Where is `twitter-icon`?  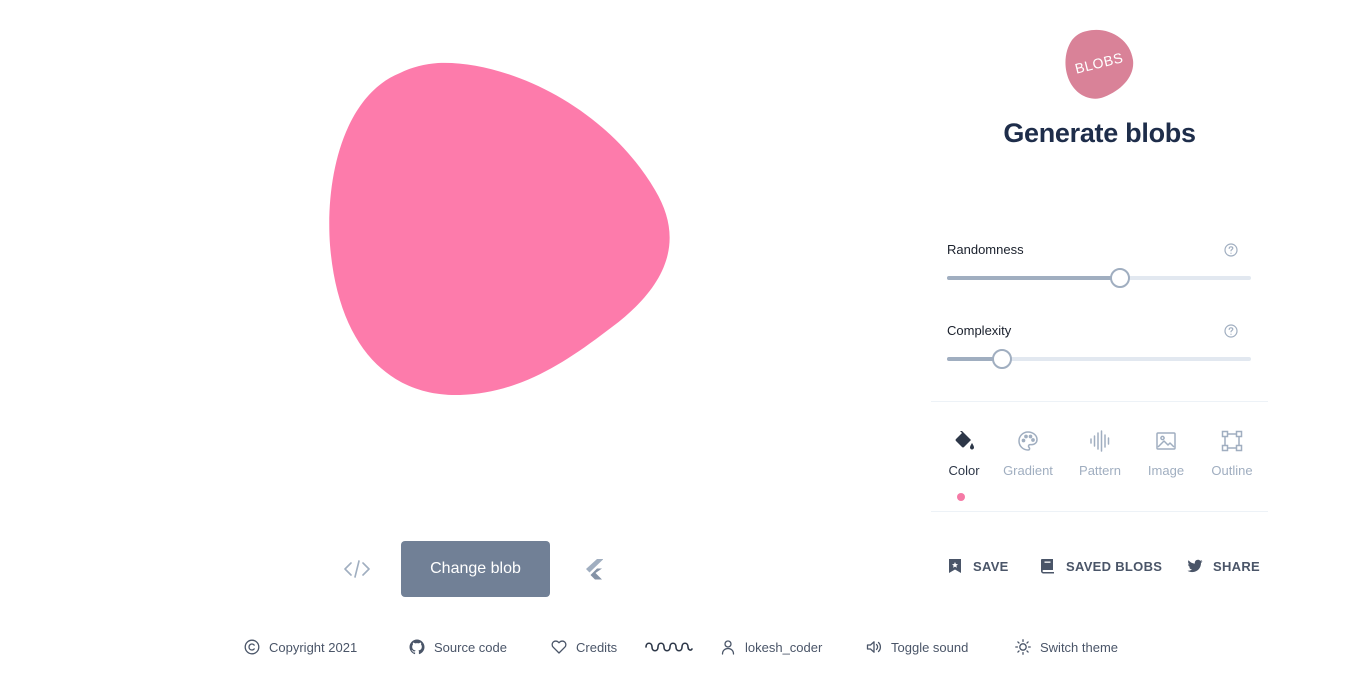 twitter-icon is located at coordinates (1195, 566).